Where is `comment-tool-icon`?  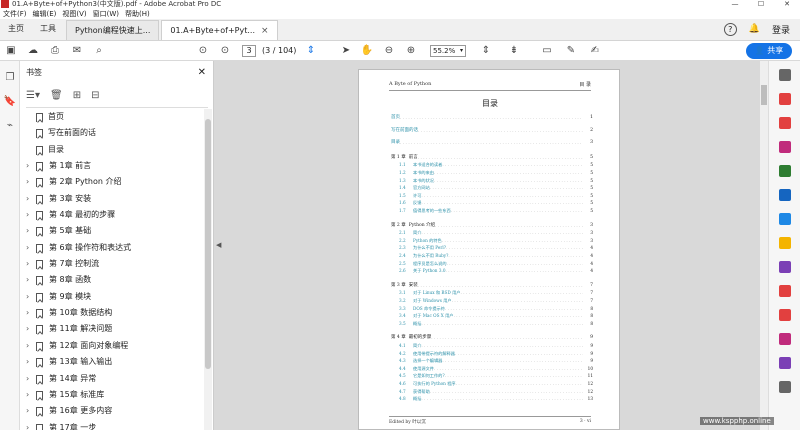 comment-tool-icon is located at coordinates (785, 243).